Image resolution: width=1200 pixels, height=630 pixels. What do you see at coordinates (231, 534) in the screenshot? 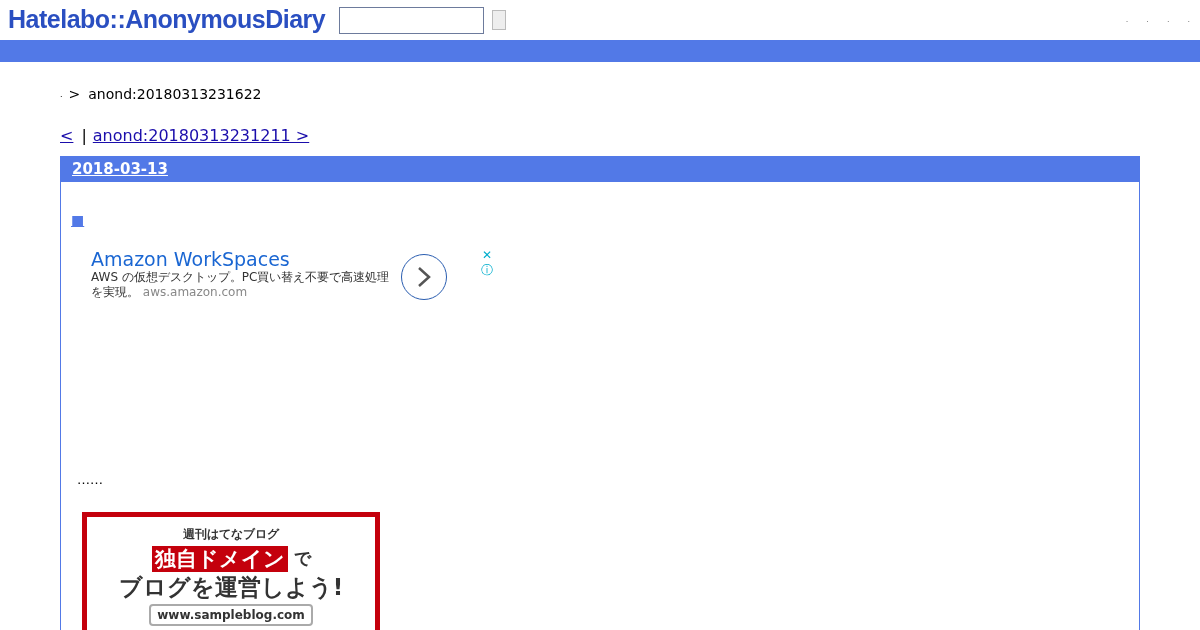
I see `banner-kicker: 週刊はてなブログ` at bounding box center [231, 534].